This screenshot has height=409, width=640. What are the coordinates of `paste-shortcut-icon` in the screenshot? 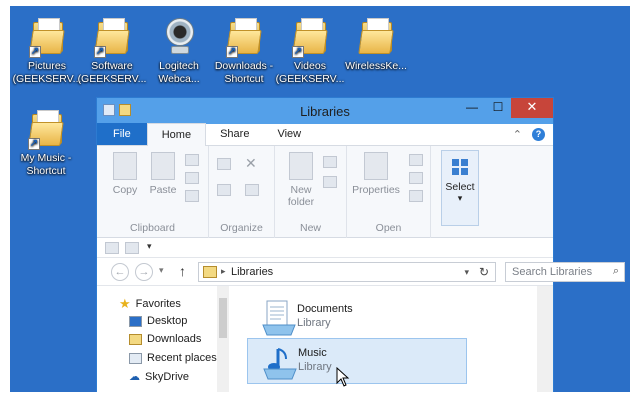 It's located at (192, 196).